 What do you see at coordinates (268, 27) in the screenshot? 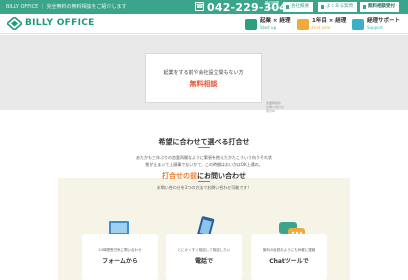
I see `nav-sub: Start up` at bounding box center [268, 27].